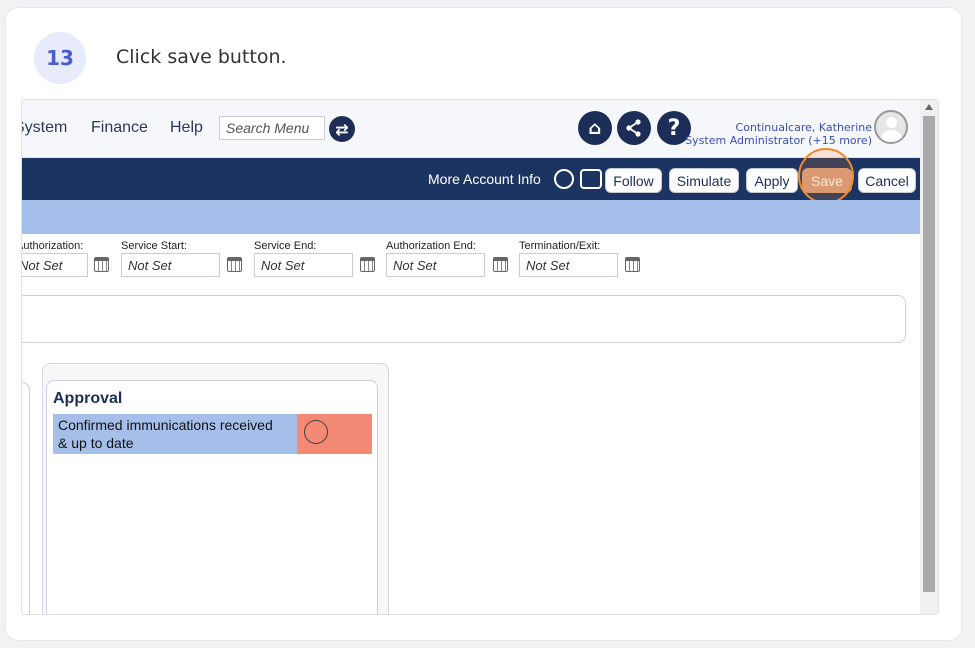  I want to click on vertical-scrollbar, so click(929, 357).